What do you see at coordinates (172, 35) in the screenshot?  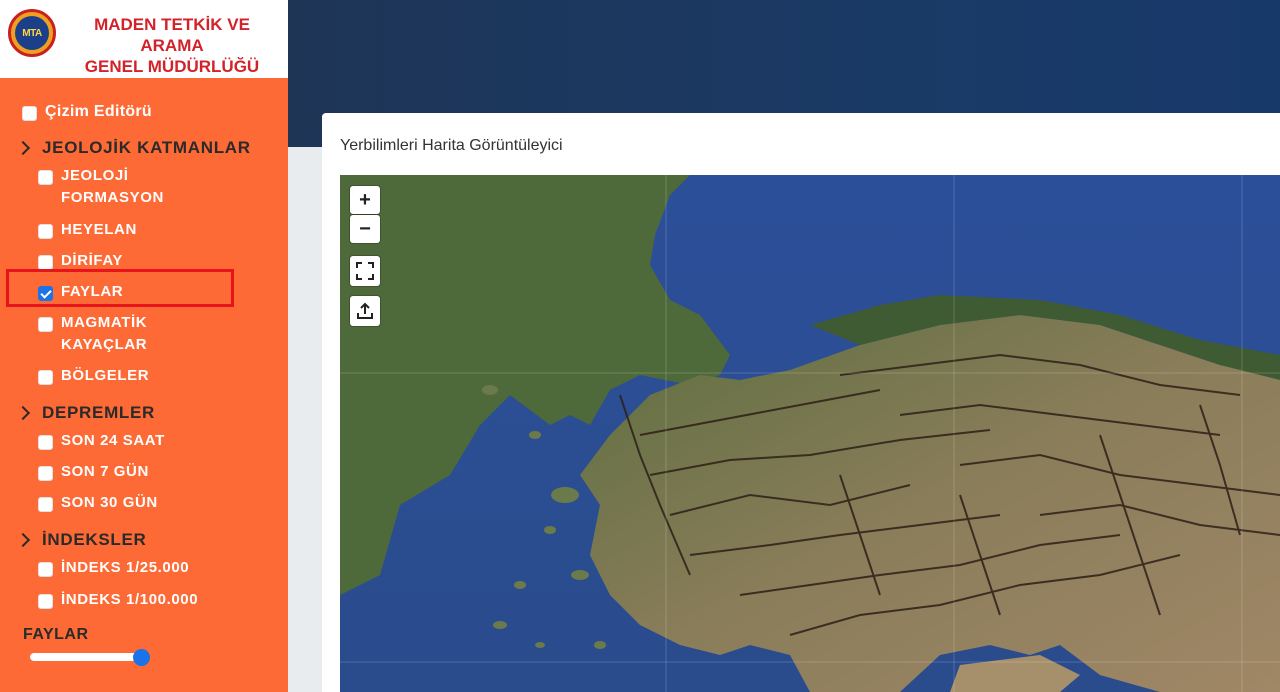 I see `org-name-line1: MADEN TETKİK VE ARAMA` at bounding box center [172, 35].